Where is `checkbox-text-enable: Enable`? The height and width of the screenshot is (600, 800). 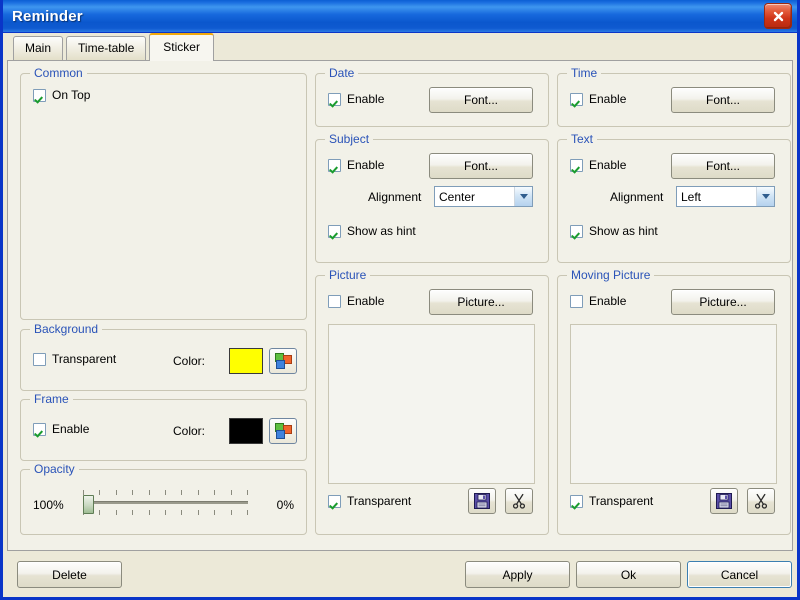 checkbox-text-enable: Enable is located at coordinates (598, 165).